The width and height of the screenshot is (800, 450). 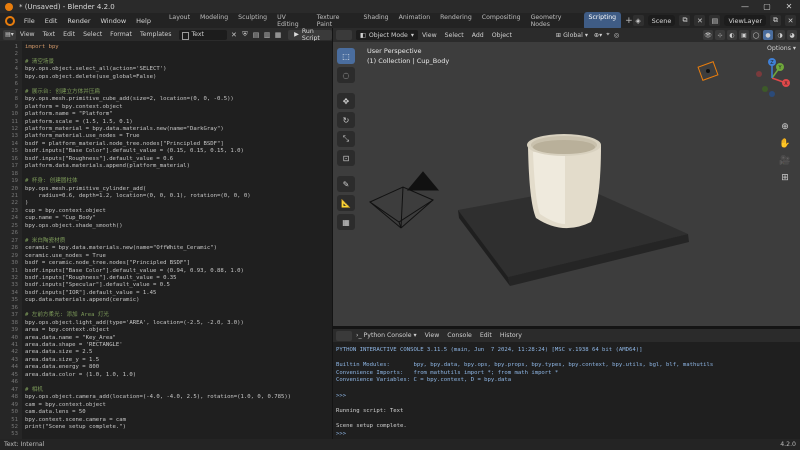 I want to click on object-mode-dropdown: ◧ Object Mode ▾, so click(x=387, y=35).